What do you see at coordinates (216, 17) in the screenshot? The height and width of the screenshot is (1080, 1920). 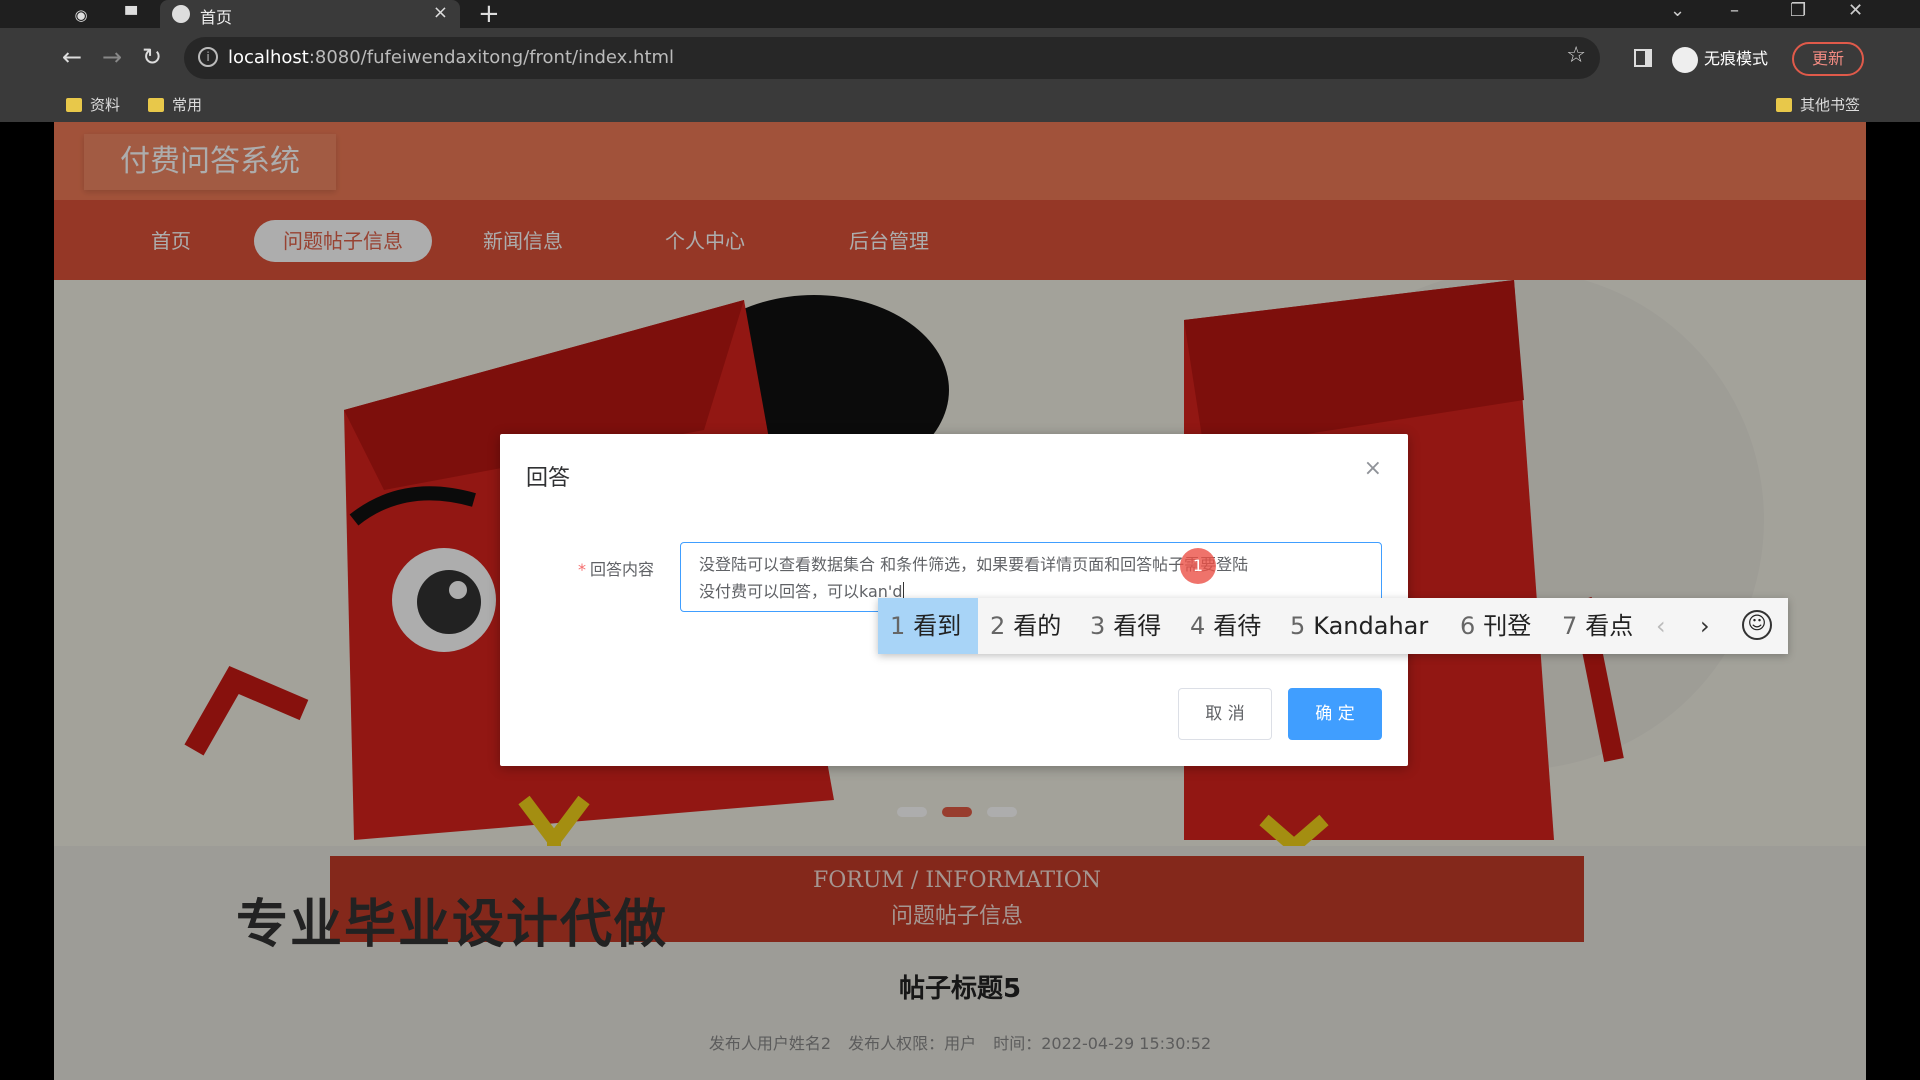 I see `tab-title: 首页` at bounding box center [216, 17].